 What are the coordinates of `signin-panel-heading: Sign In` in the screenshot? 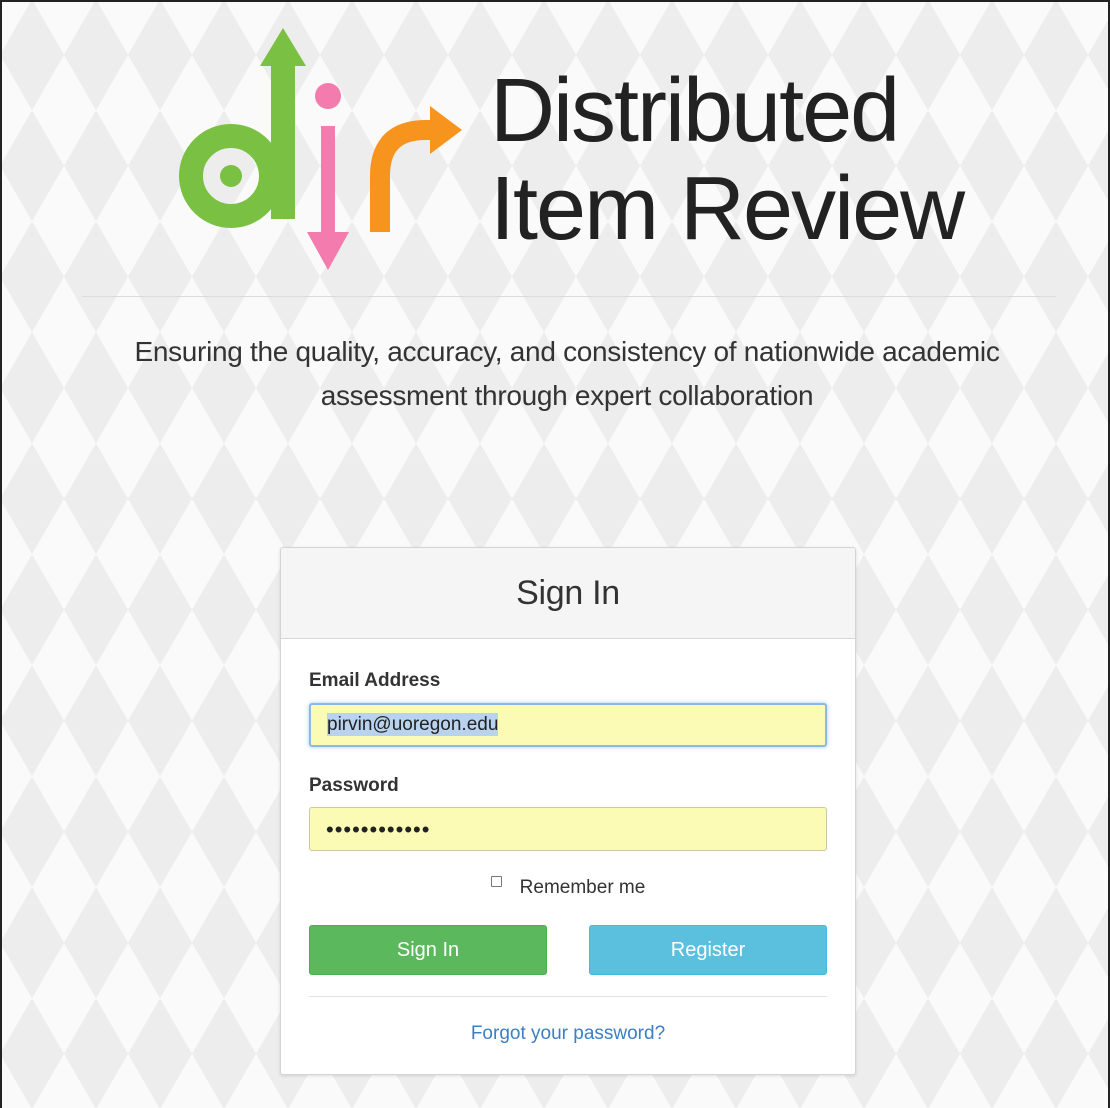 It's located at (568, 593).